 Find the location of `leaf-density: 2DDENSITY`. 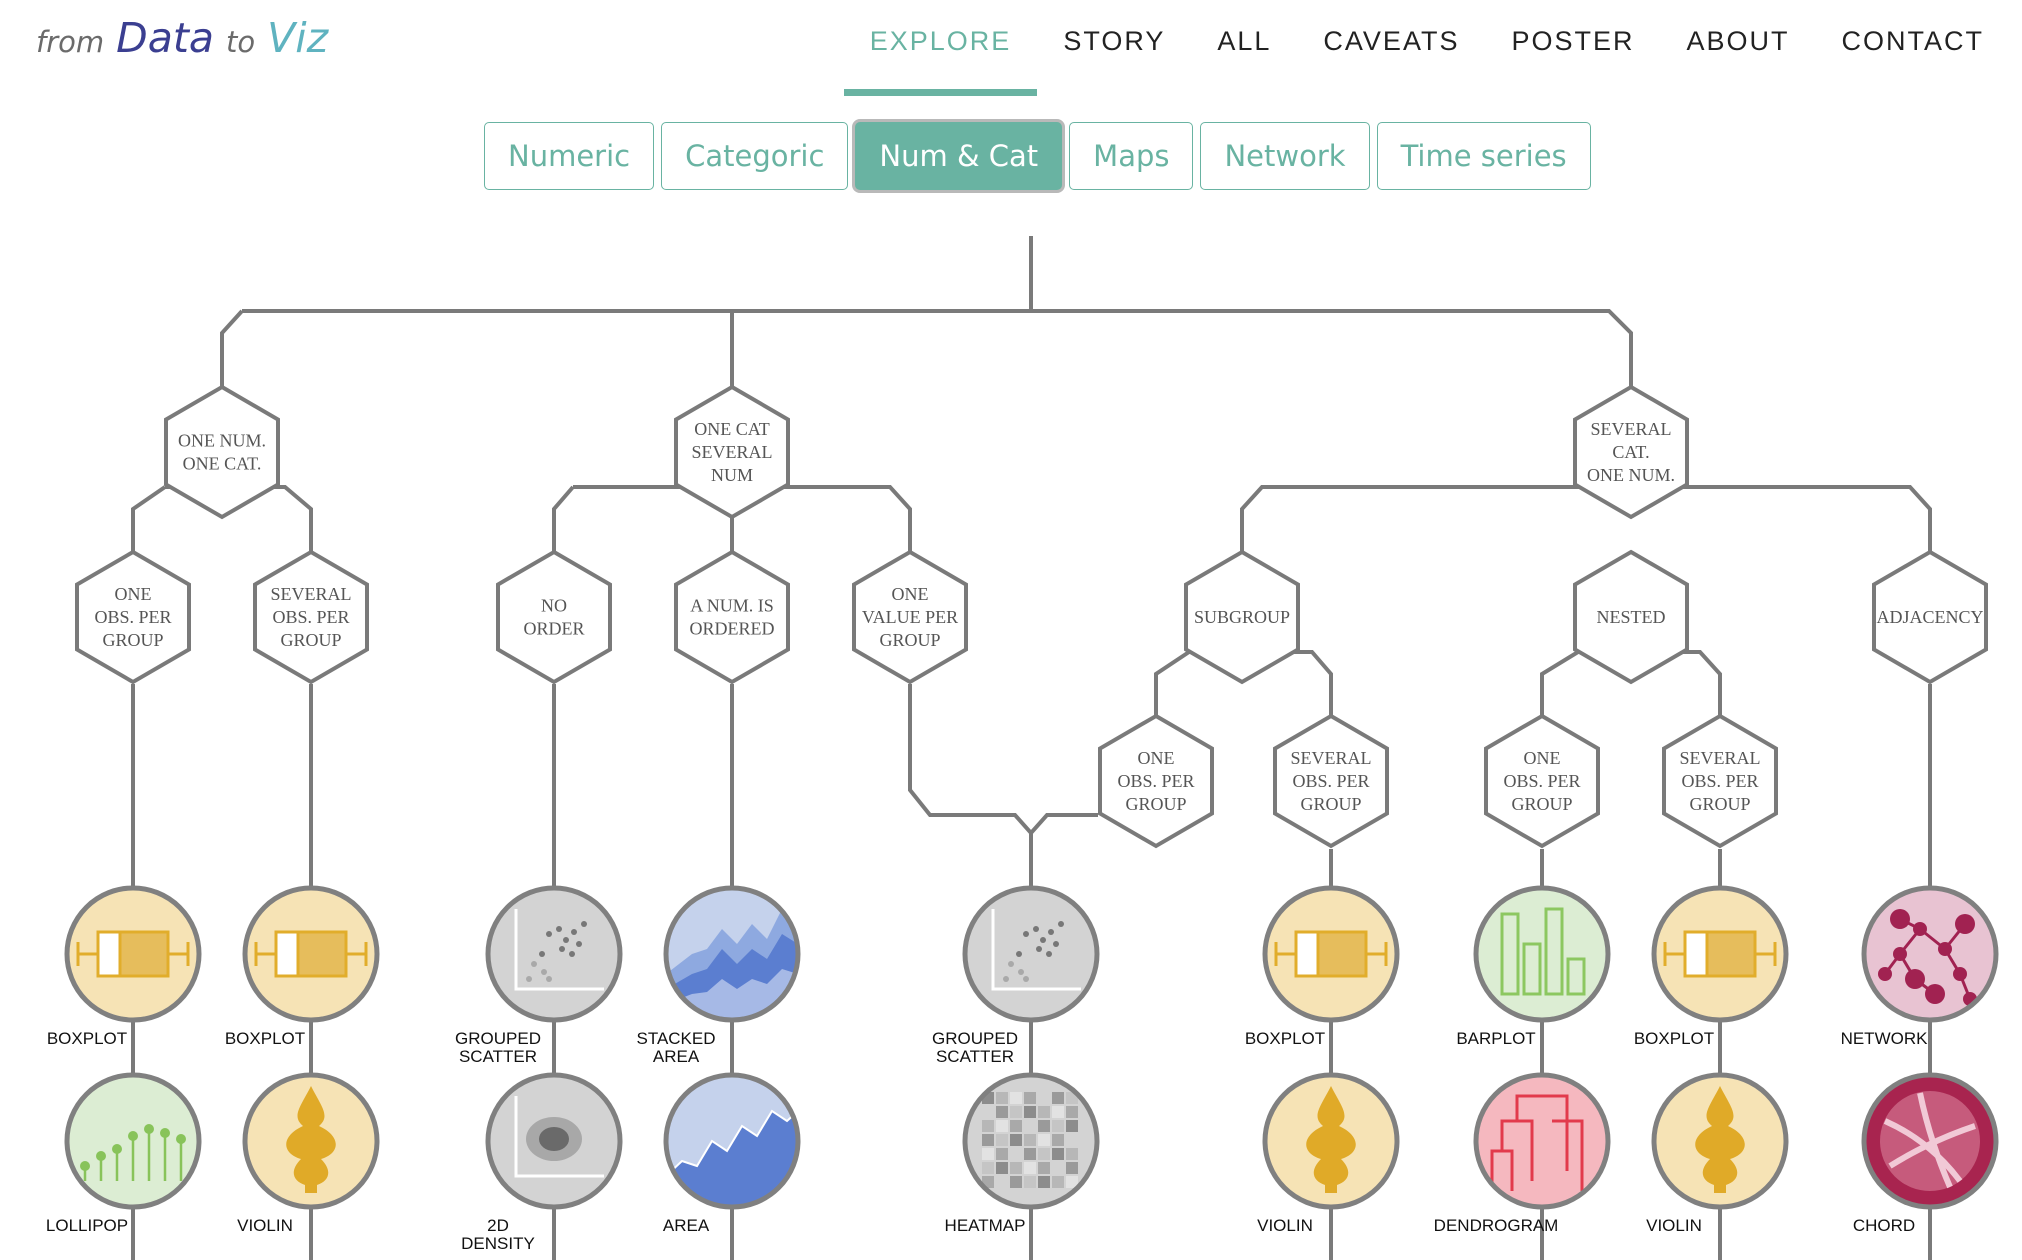

leaf-density: 2DDENSITY is located at coordinates (542, 1162).